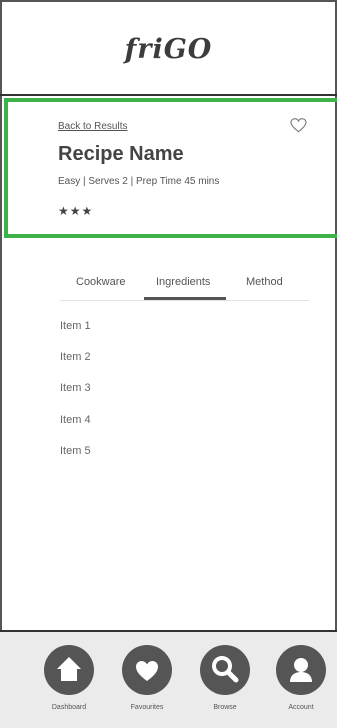 The width and height of the screenshot is (337, 728). Describe the element at coordinates (75, 388) in the screenshot. I see `ingredient-item: Item 3` at that location.